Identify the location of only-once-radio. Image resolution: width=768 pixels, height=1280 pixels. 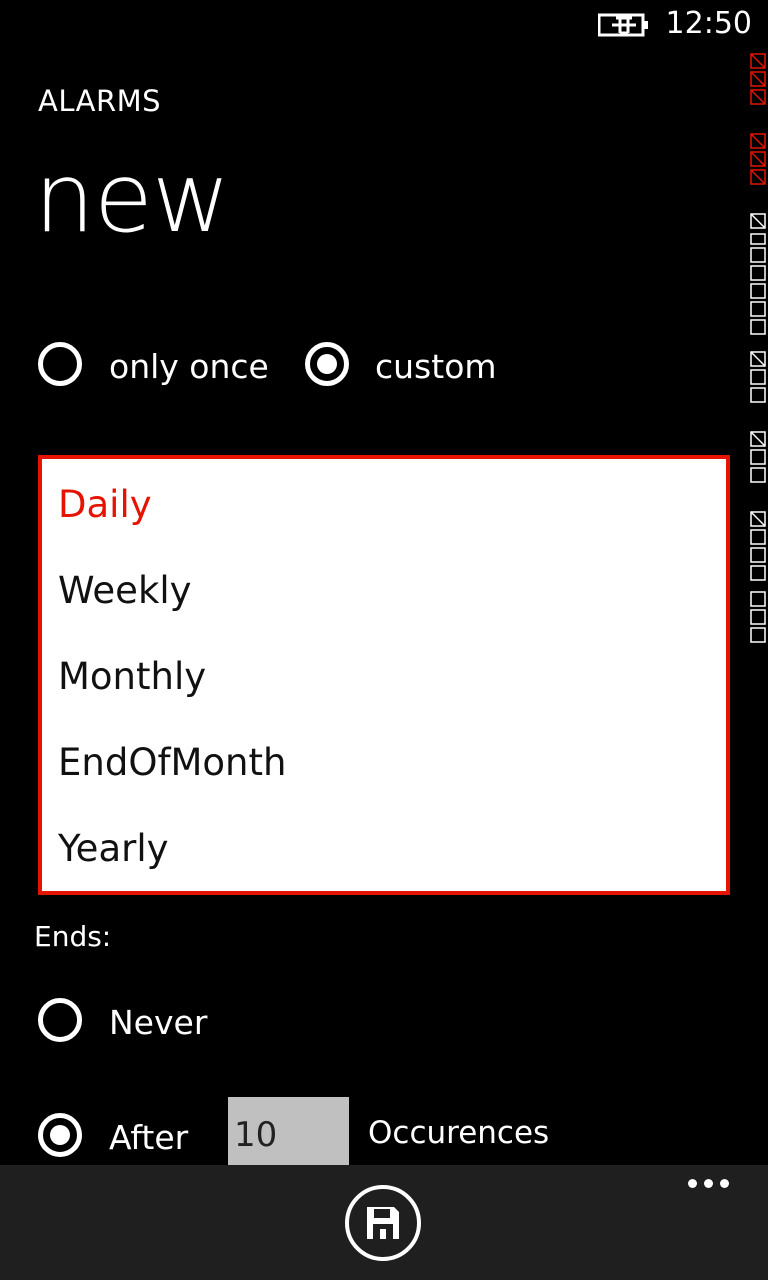
(60, 364).